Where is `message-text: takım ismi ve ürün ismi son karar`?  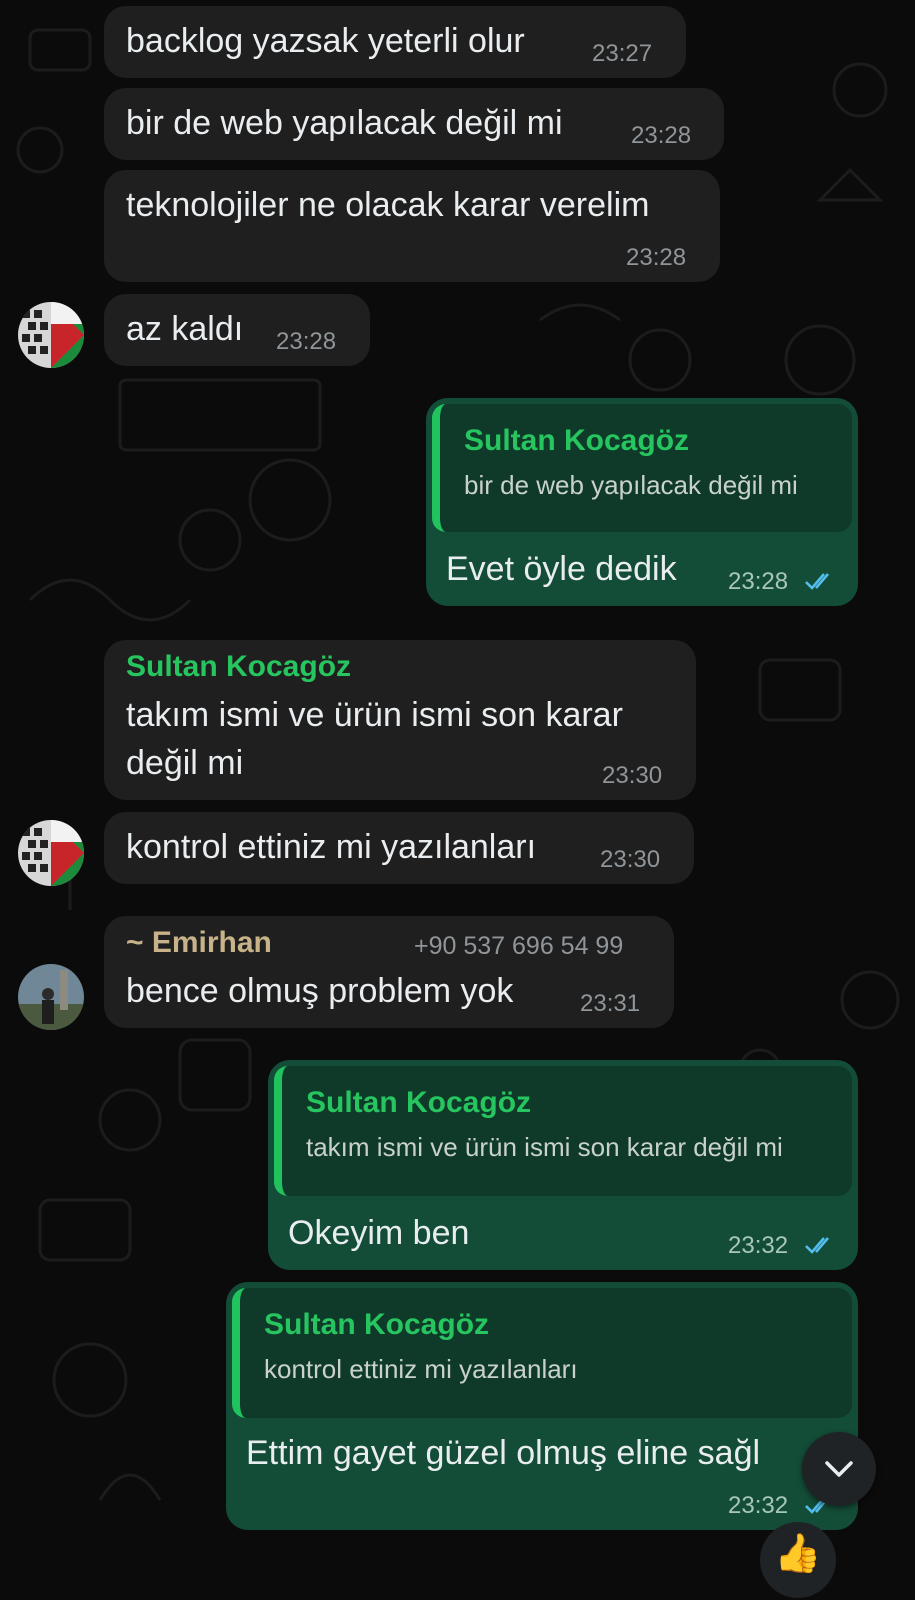 message-text: takım ismi ve ürün ismi son karar is located at coordinates (374, 715).